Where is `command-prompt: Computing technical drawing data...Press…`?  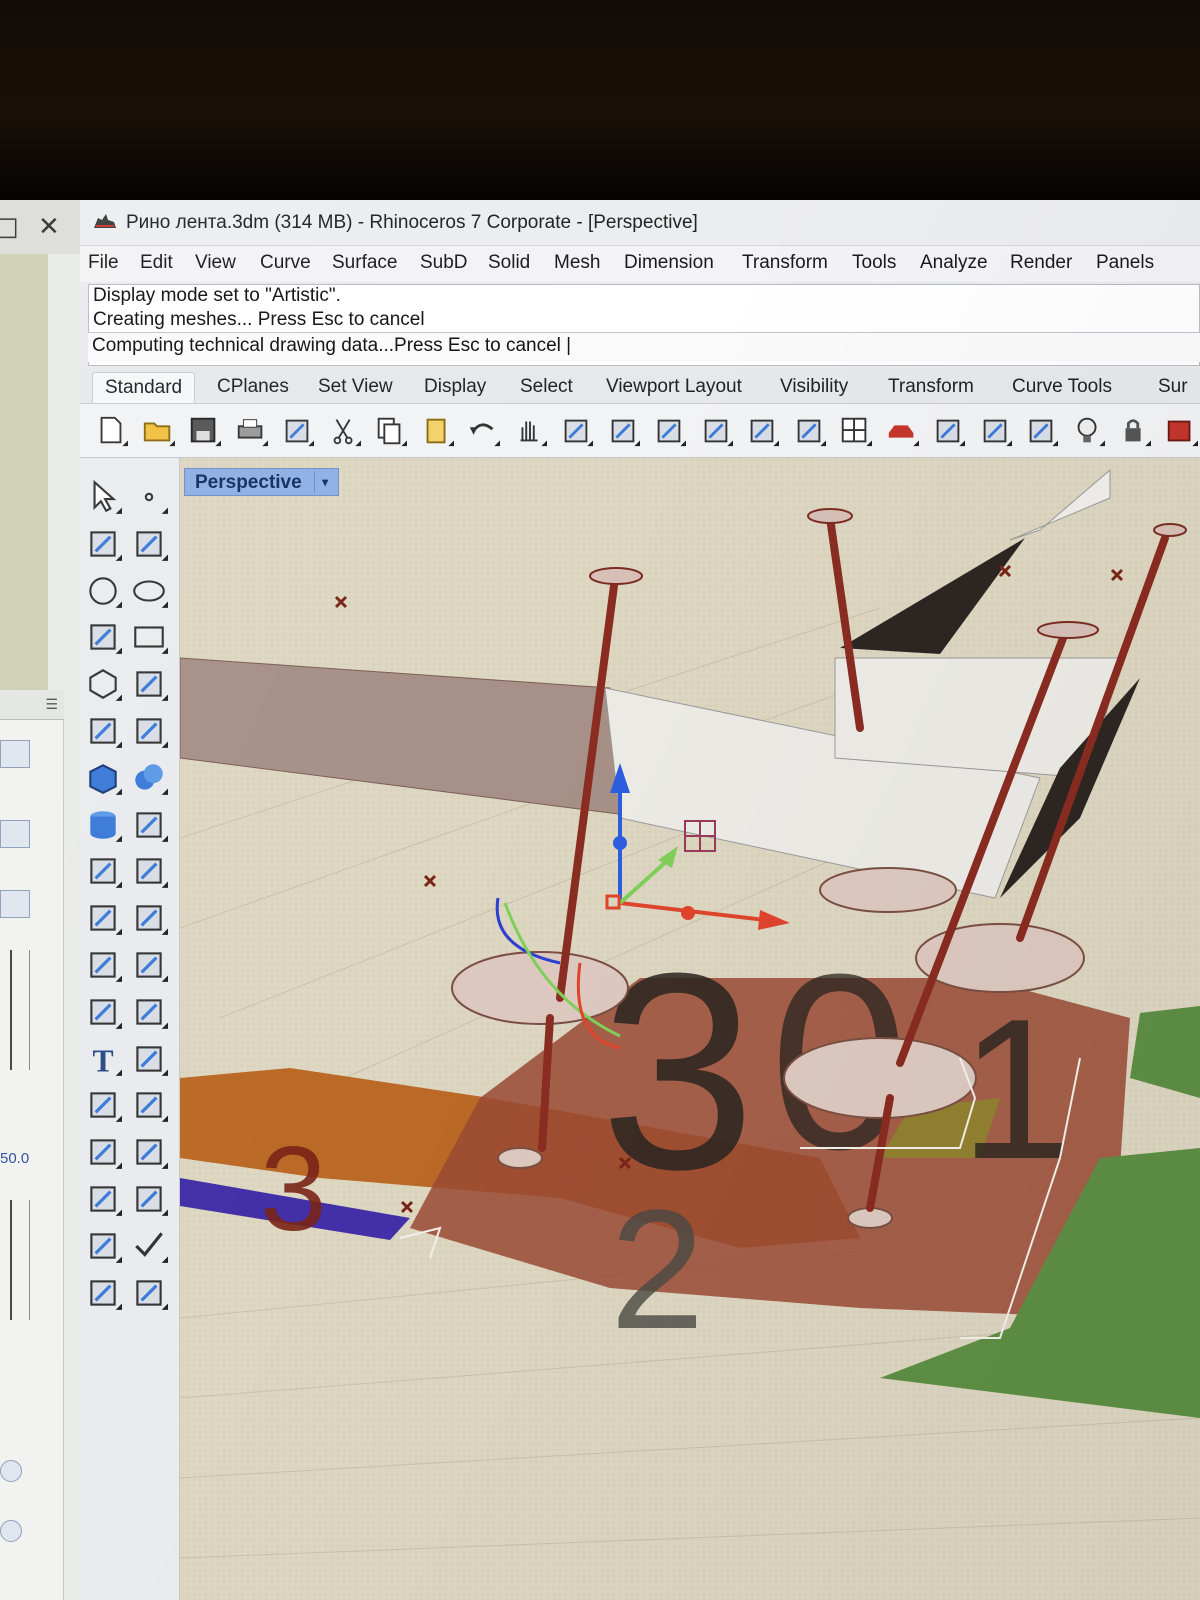 command-prompt: Computing technical drawing data...Press… is located at coordinates (644, 347).